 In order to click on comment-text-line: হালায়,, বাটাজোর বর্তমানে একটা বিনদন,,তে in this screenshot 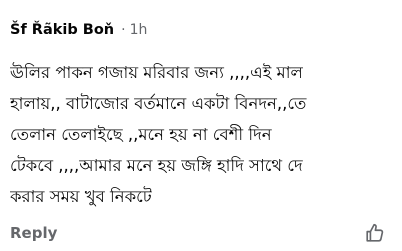, I will do `click(158, 103)`.